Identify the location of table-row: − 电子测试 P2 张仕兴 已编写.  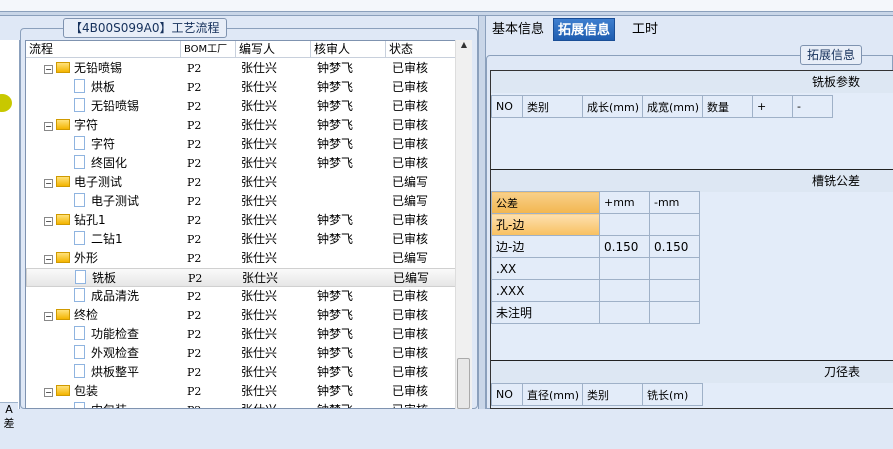
(241, 182).